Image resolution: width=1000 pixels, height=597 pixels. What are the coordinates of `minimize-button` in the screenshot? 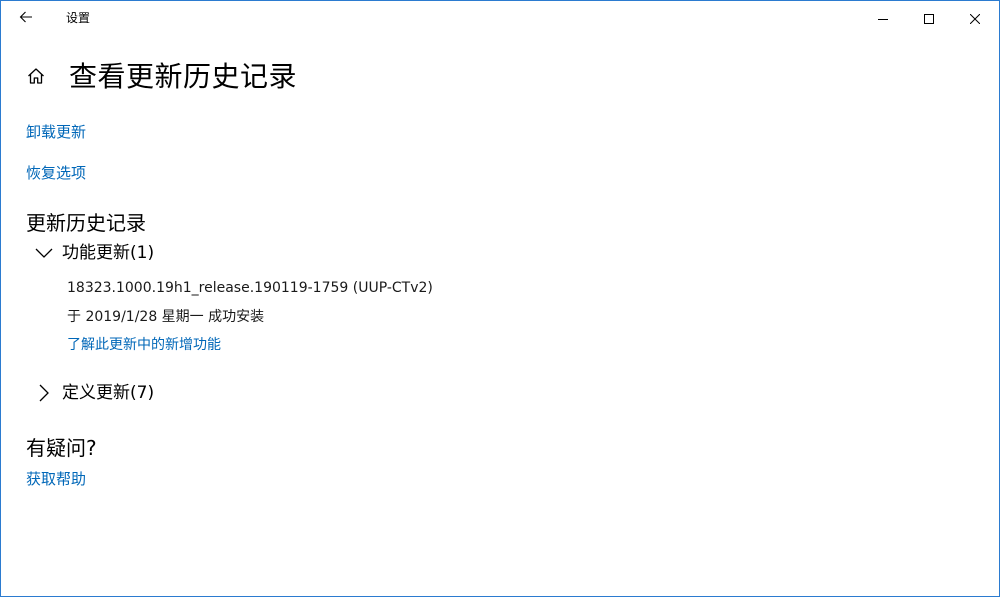 It's located at (883, 18).